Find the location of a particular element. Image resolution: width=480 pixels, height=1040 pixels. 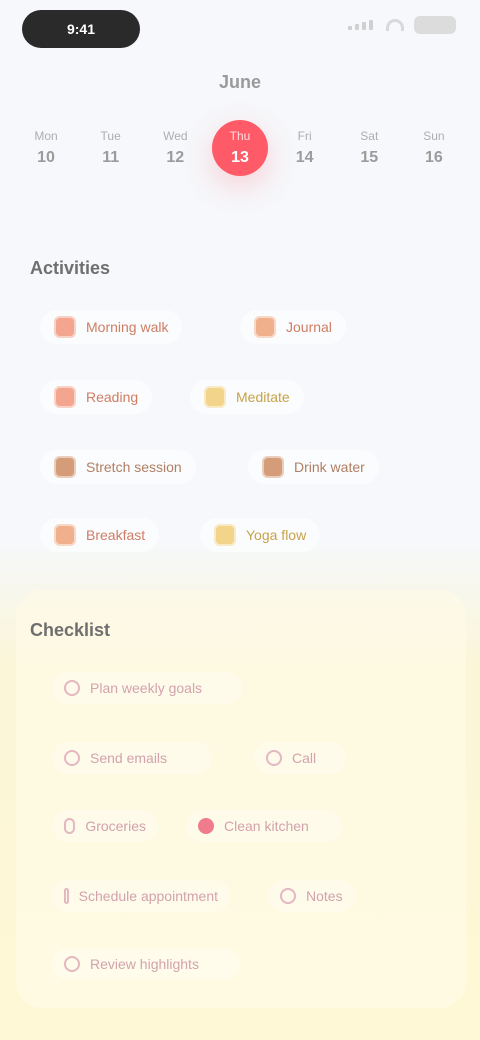

month-title: June is located at coordinates (239, 82).